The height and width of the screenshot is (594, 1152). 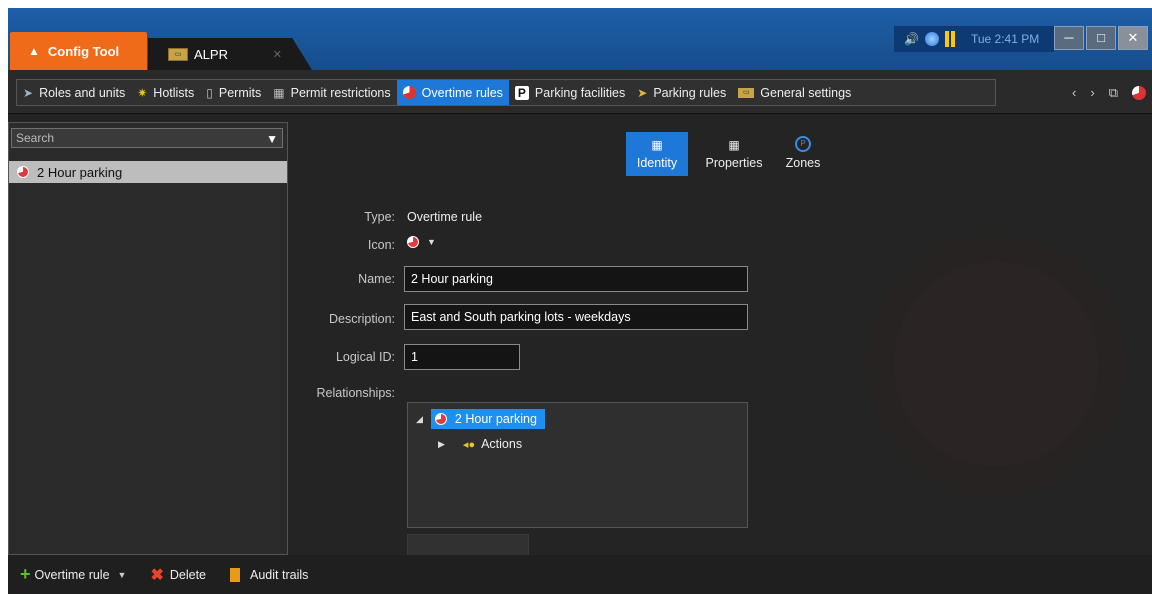 What do you see at coordinates (25, 574) in the screenshot?
I see `plus-icon: +` at bounding box center [25, 574].